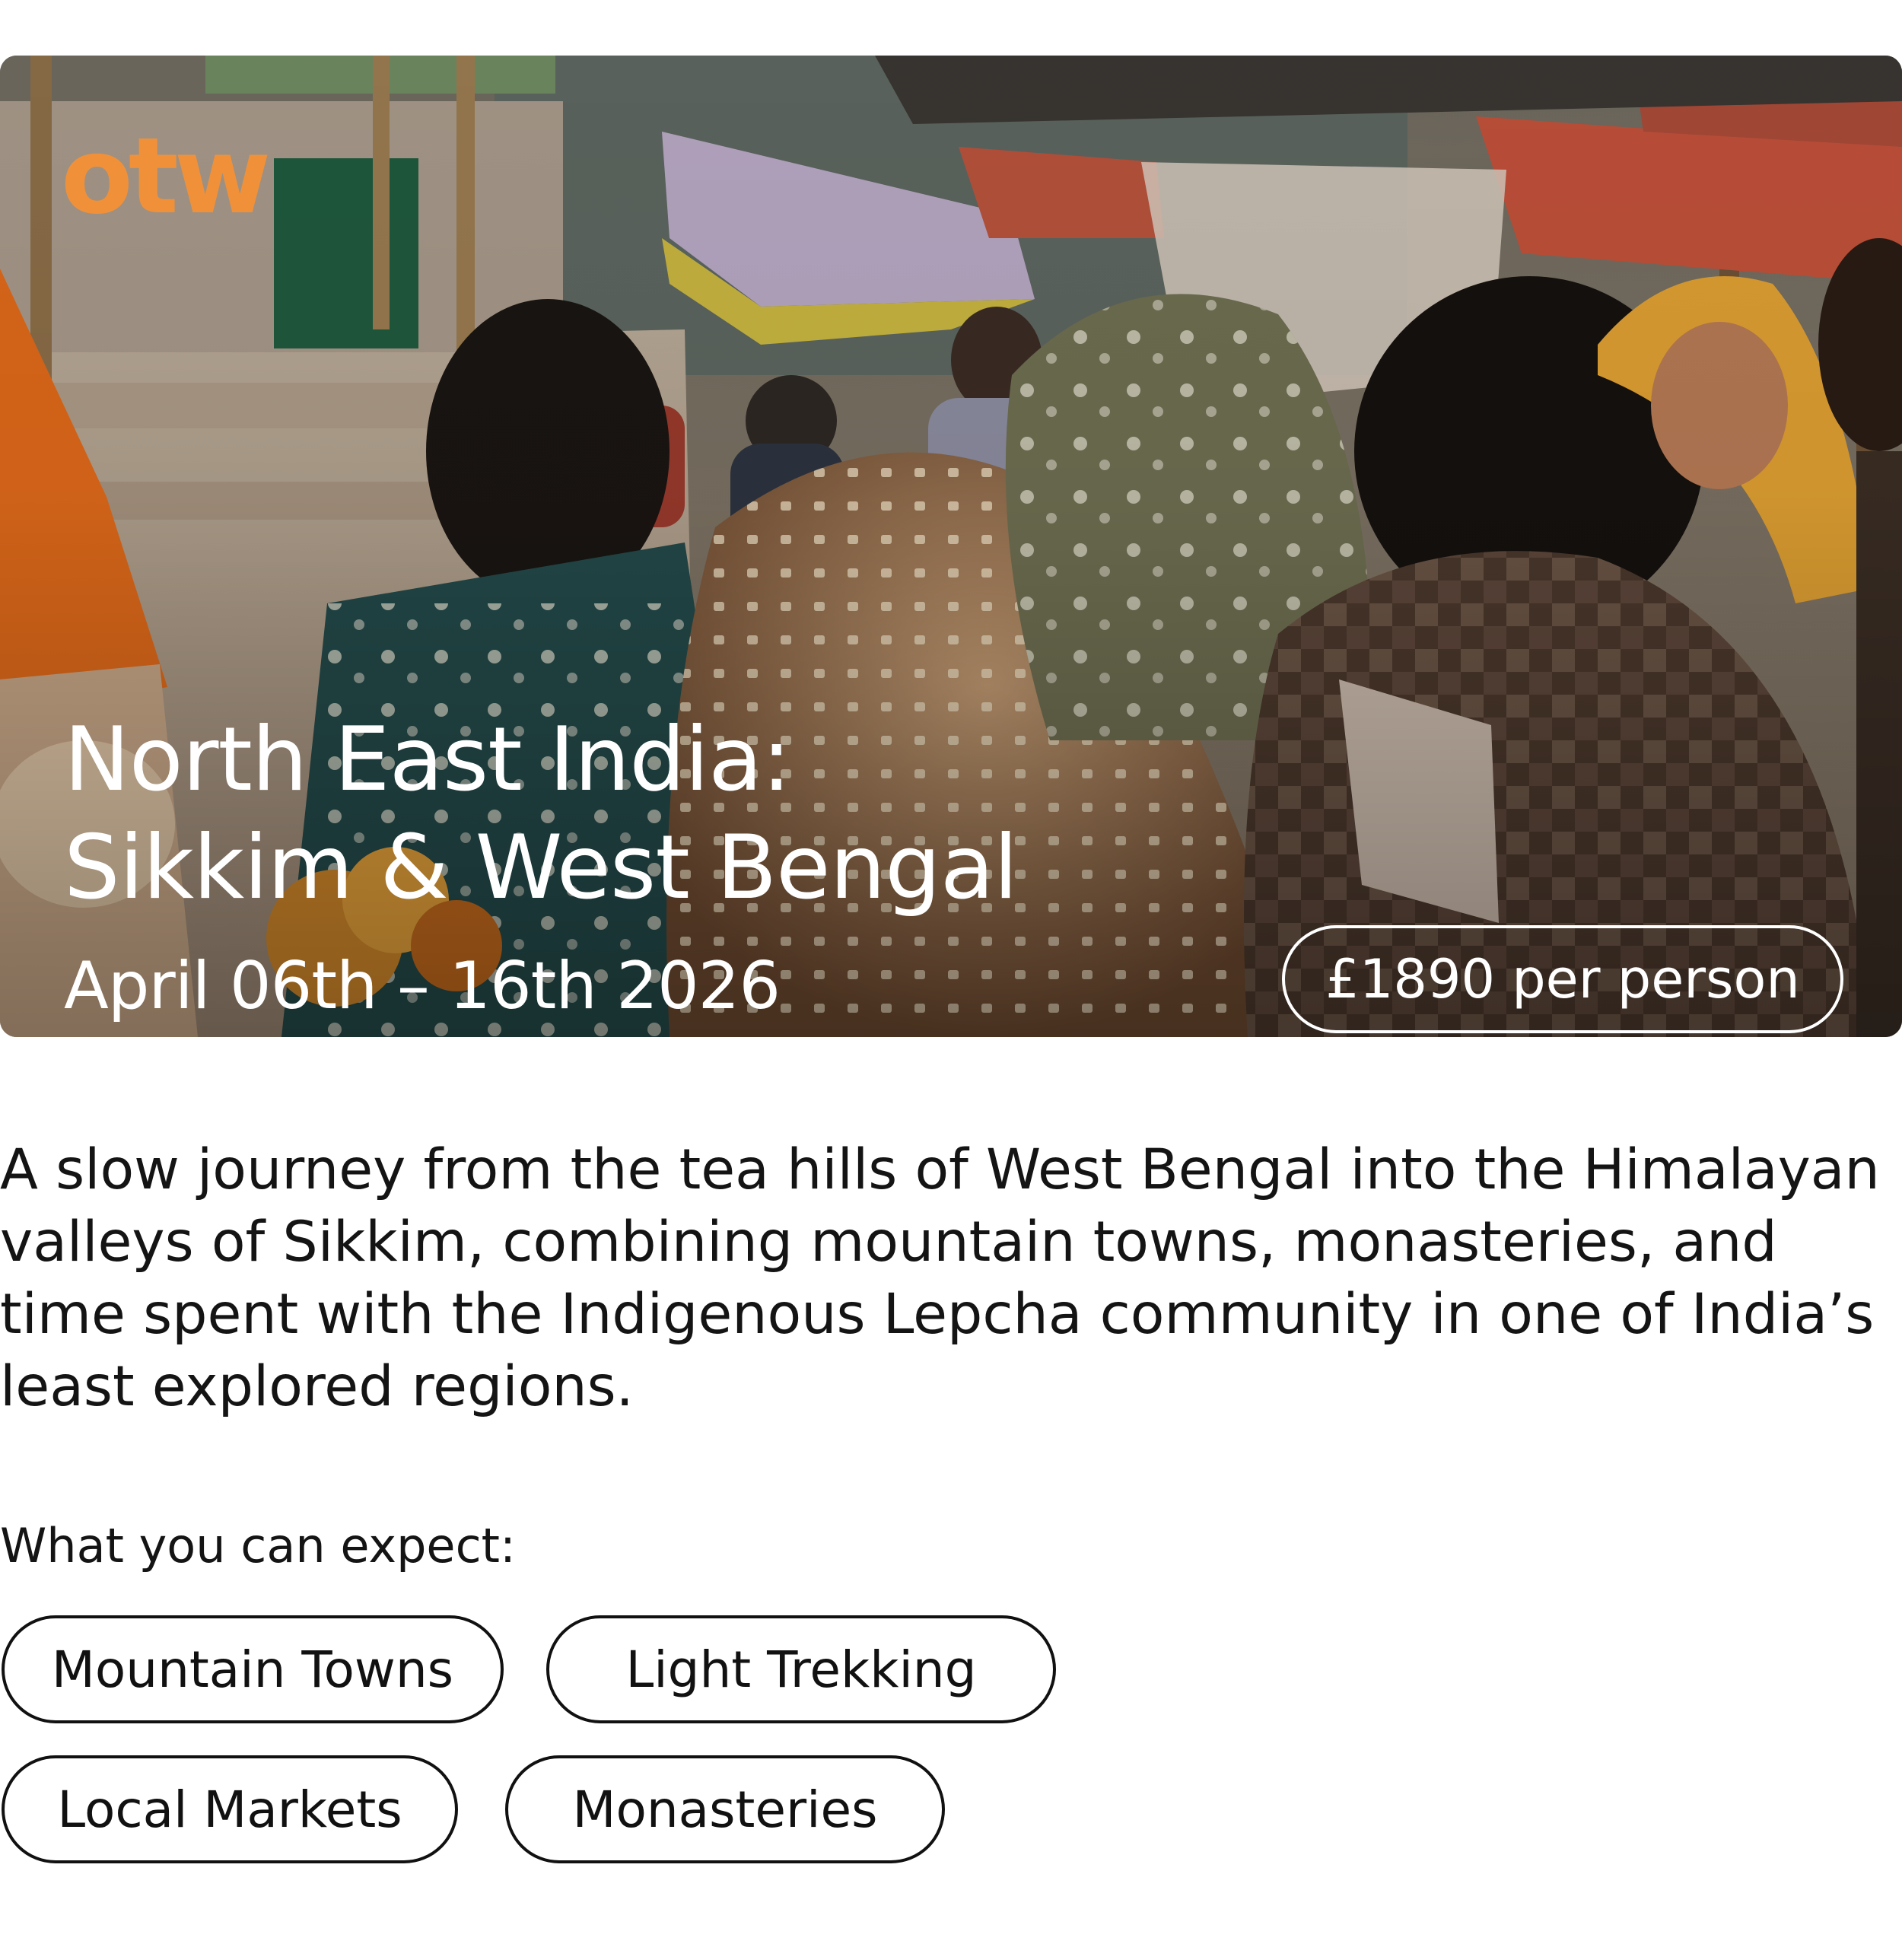  I want to click on tag-mountain-towns: Mountain Towns, so click(253, 1669).